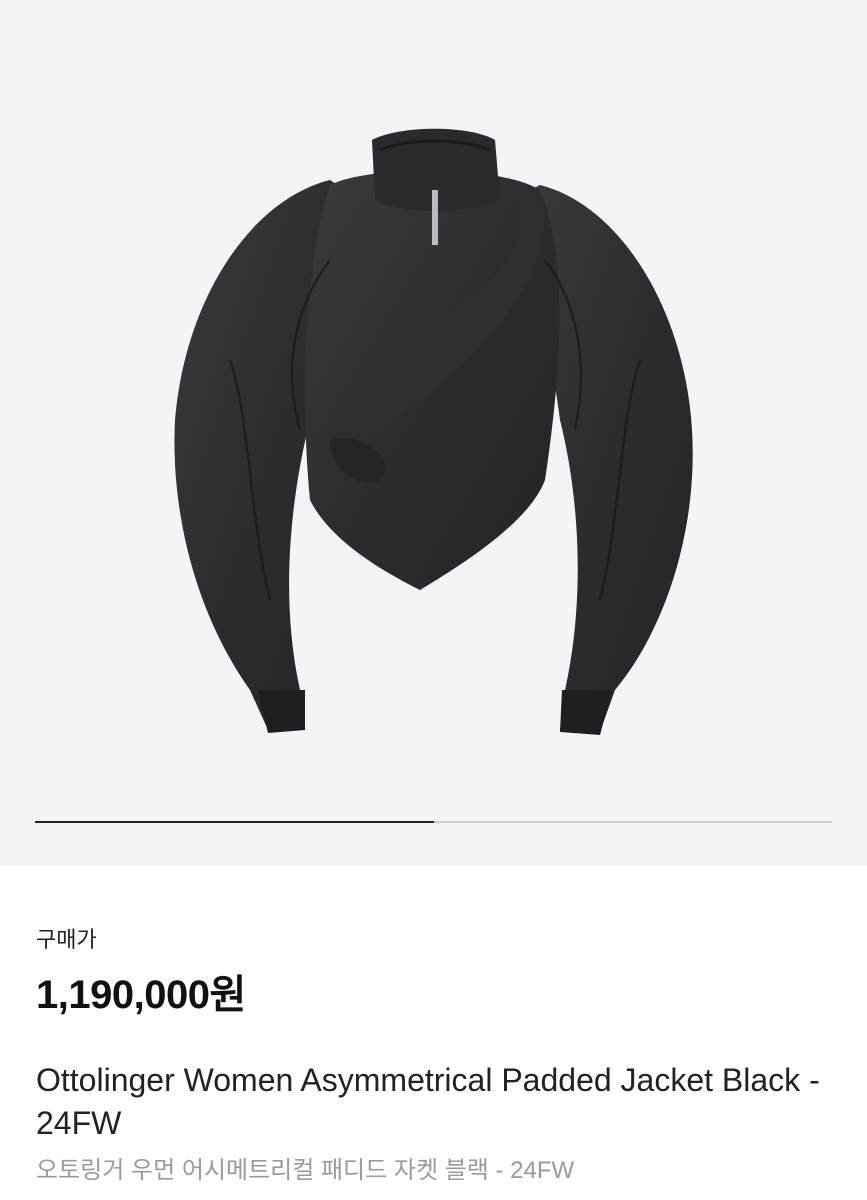  I want to click on product-title-korean: 오토링거 우먼 어시메트리컬 패디드 자켓 블랙 - 24FW, so click(305, 1170).